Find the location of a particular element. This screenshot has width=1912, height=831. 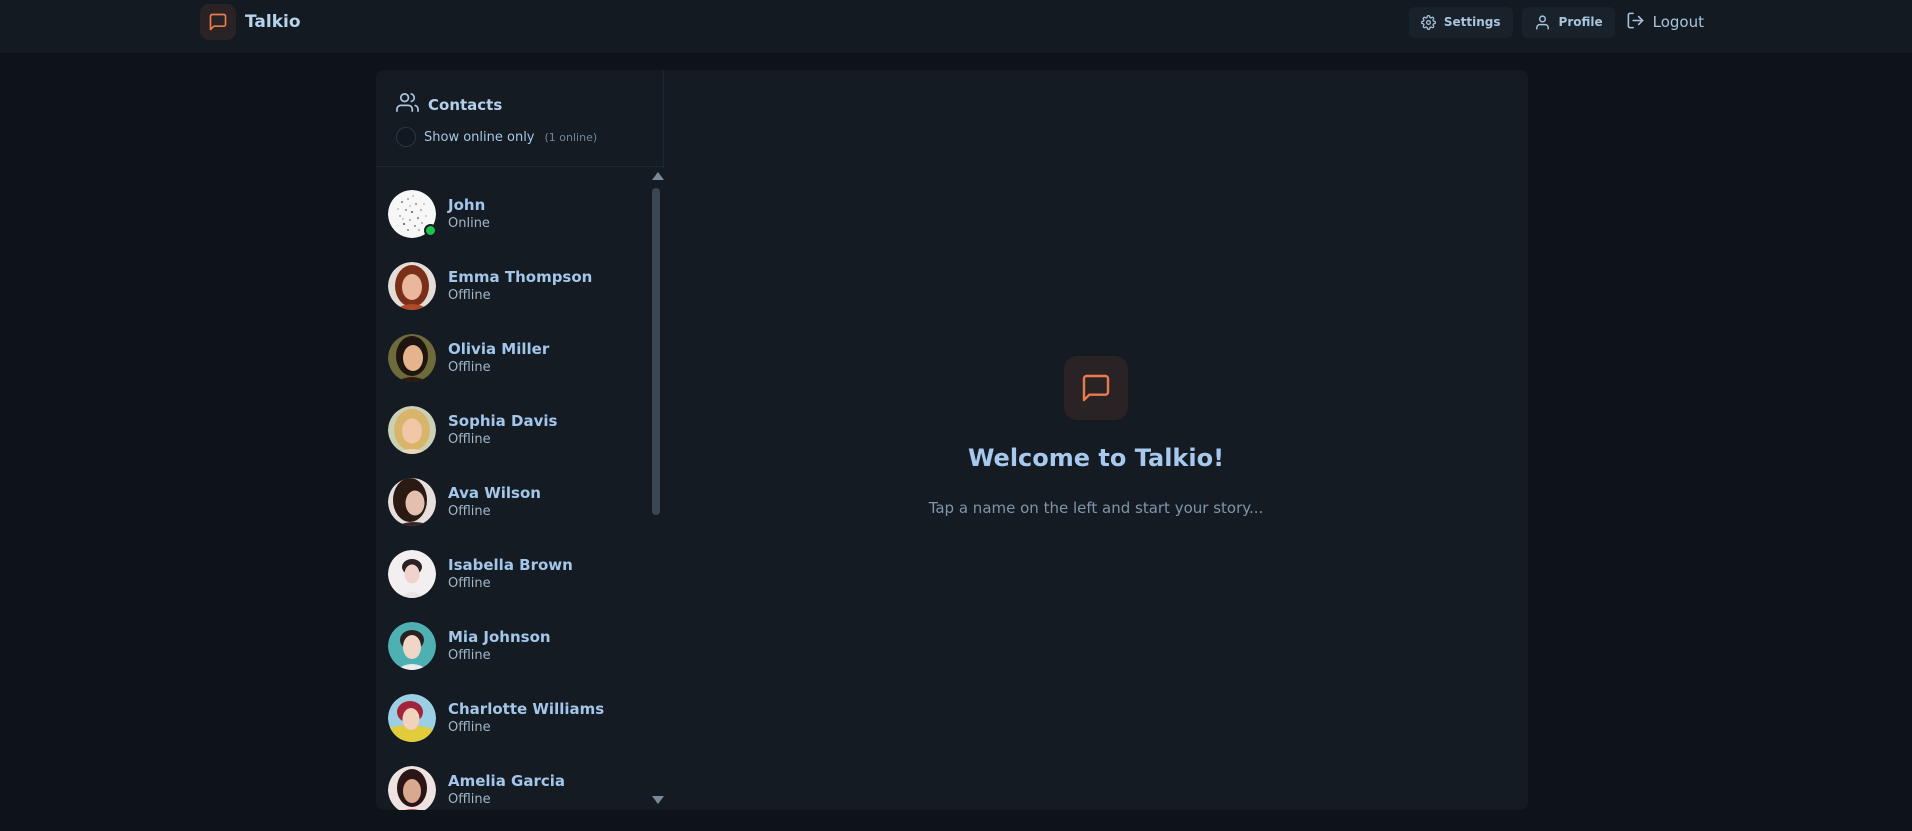

contacts-header: Contacts Show online only (1 online) is located at coordinates (519, 118).